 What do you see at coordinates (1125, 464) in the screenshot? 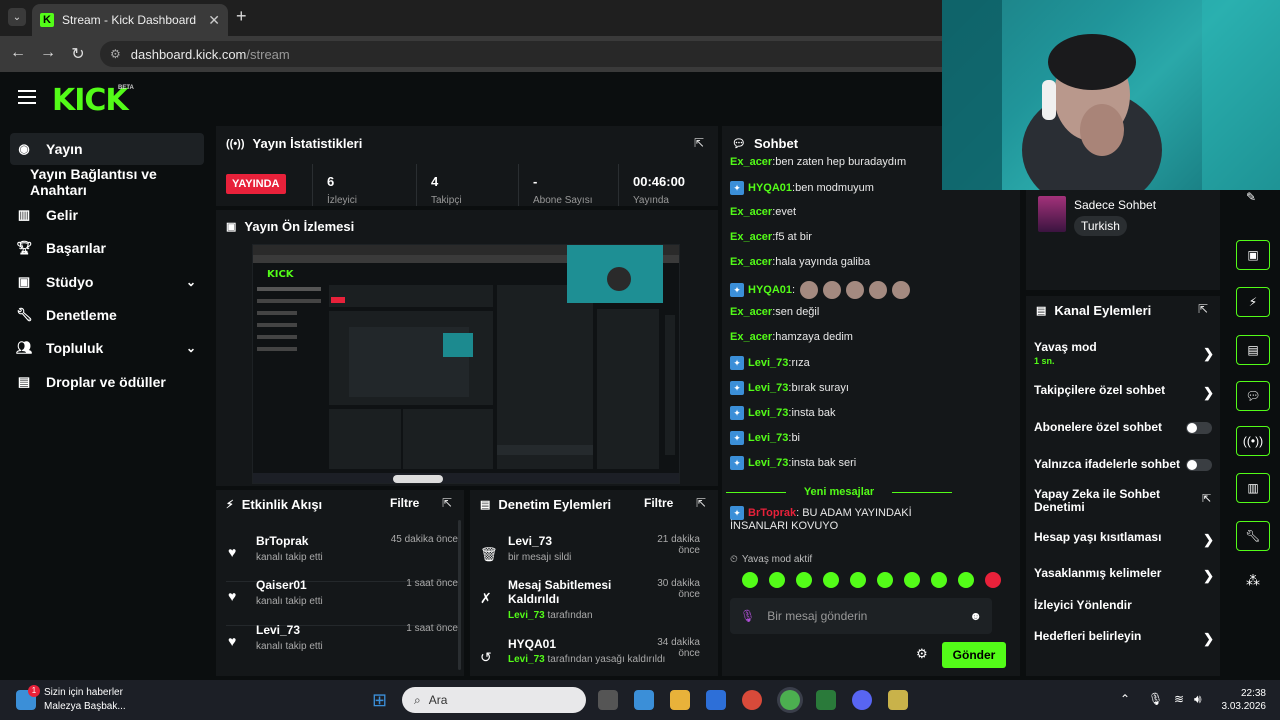
I see `action-emotes-only: Yalnızca ifadelerle sohbet` at bounding box center [1125, 464].